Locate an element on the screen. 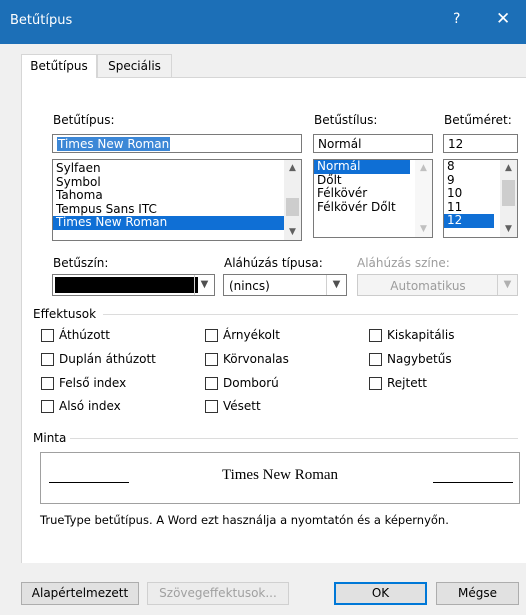 Image resolution: width=526 pixels, height=615 pixels. underline-color-label: Aláhúzás színe: is located at coordinates (403, 263).